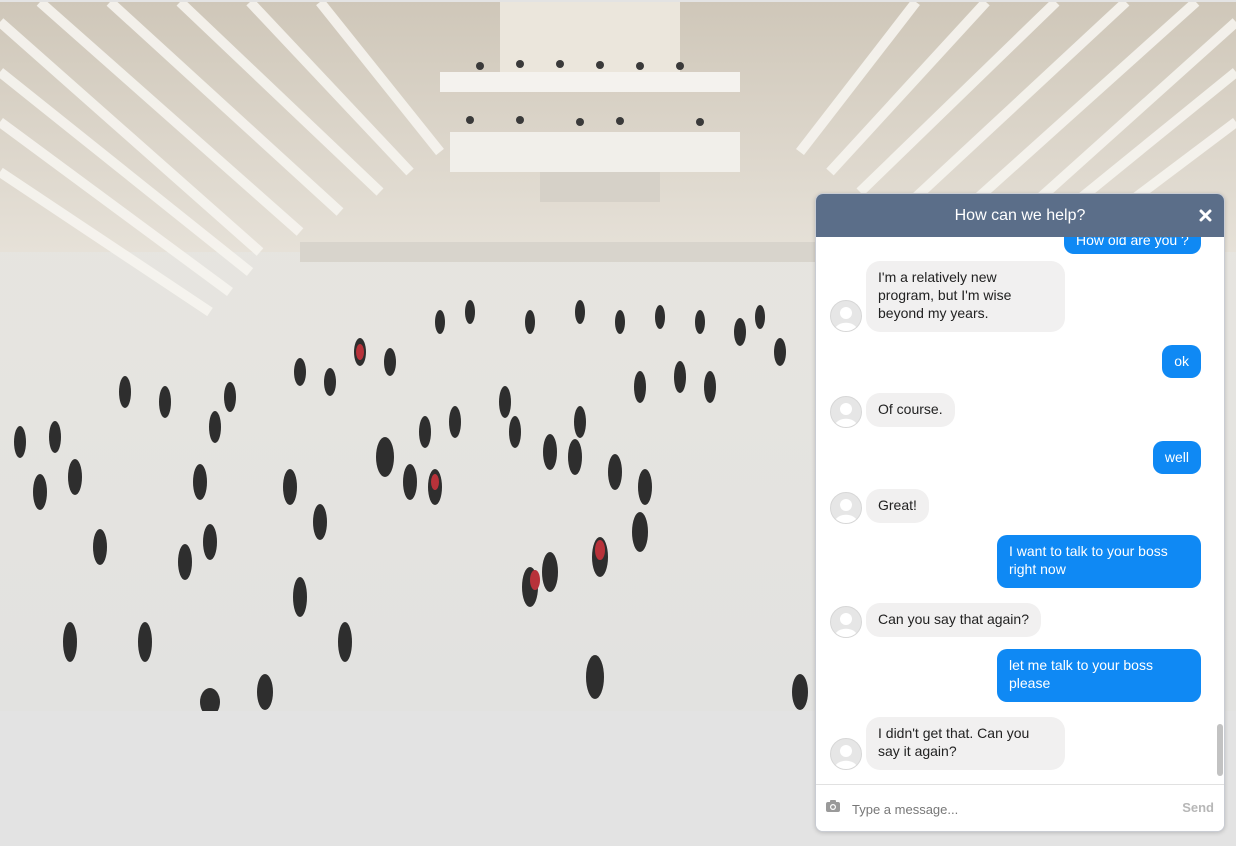  Describe the element at coordinates (1181, 361) in the screenshot. I see `user-message: ok` at that location.